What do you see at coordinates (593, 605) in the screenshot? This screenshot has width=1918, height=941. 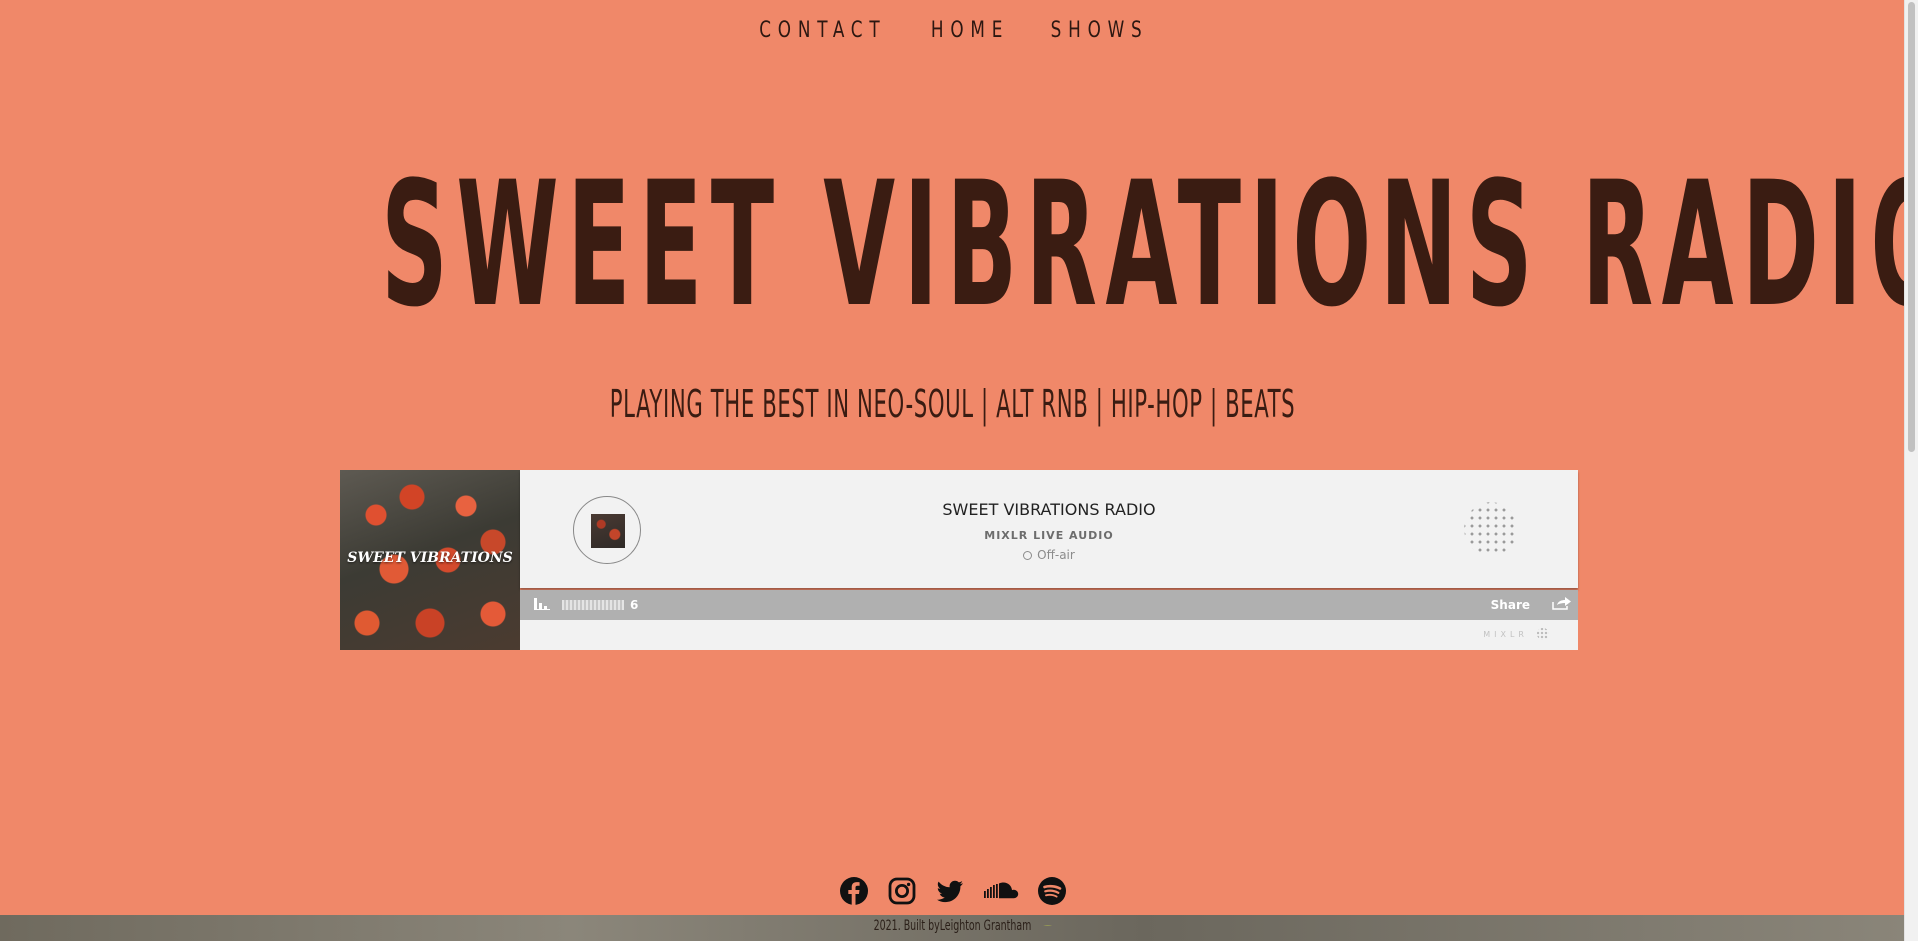 I see `volume-slider` at bounding box center [593, 605].